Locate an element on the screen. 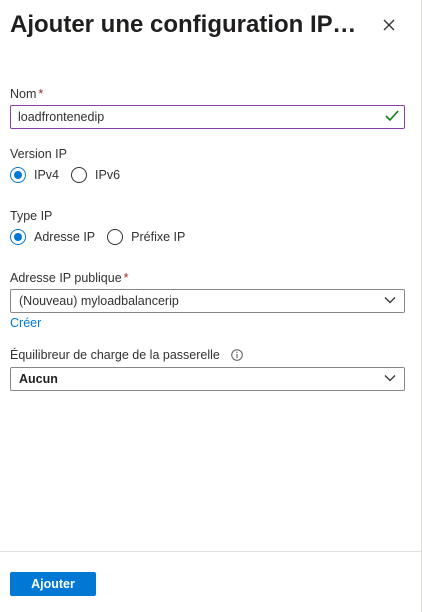  radio-ip-prefix-circle is located at coordinates (115, 237).